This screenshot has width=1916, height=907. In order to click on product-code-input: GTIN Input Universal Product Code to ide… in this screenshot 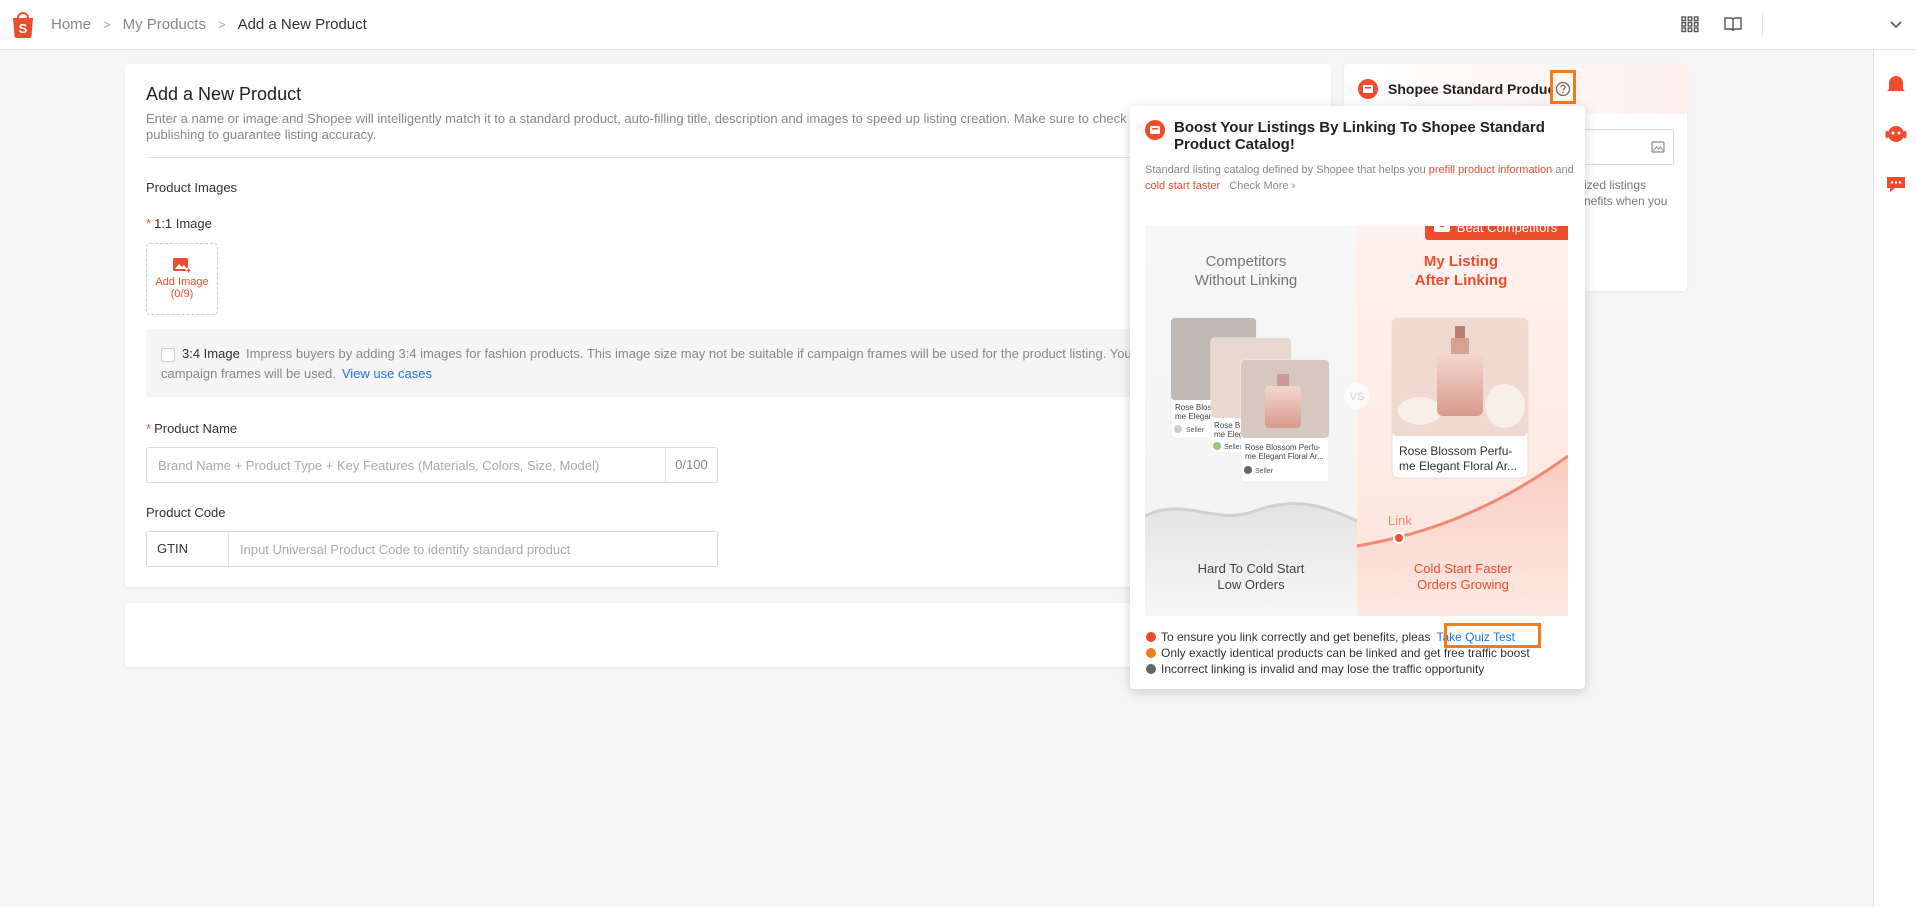, I will do `click(432, 549)`.